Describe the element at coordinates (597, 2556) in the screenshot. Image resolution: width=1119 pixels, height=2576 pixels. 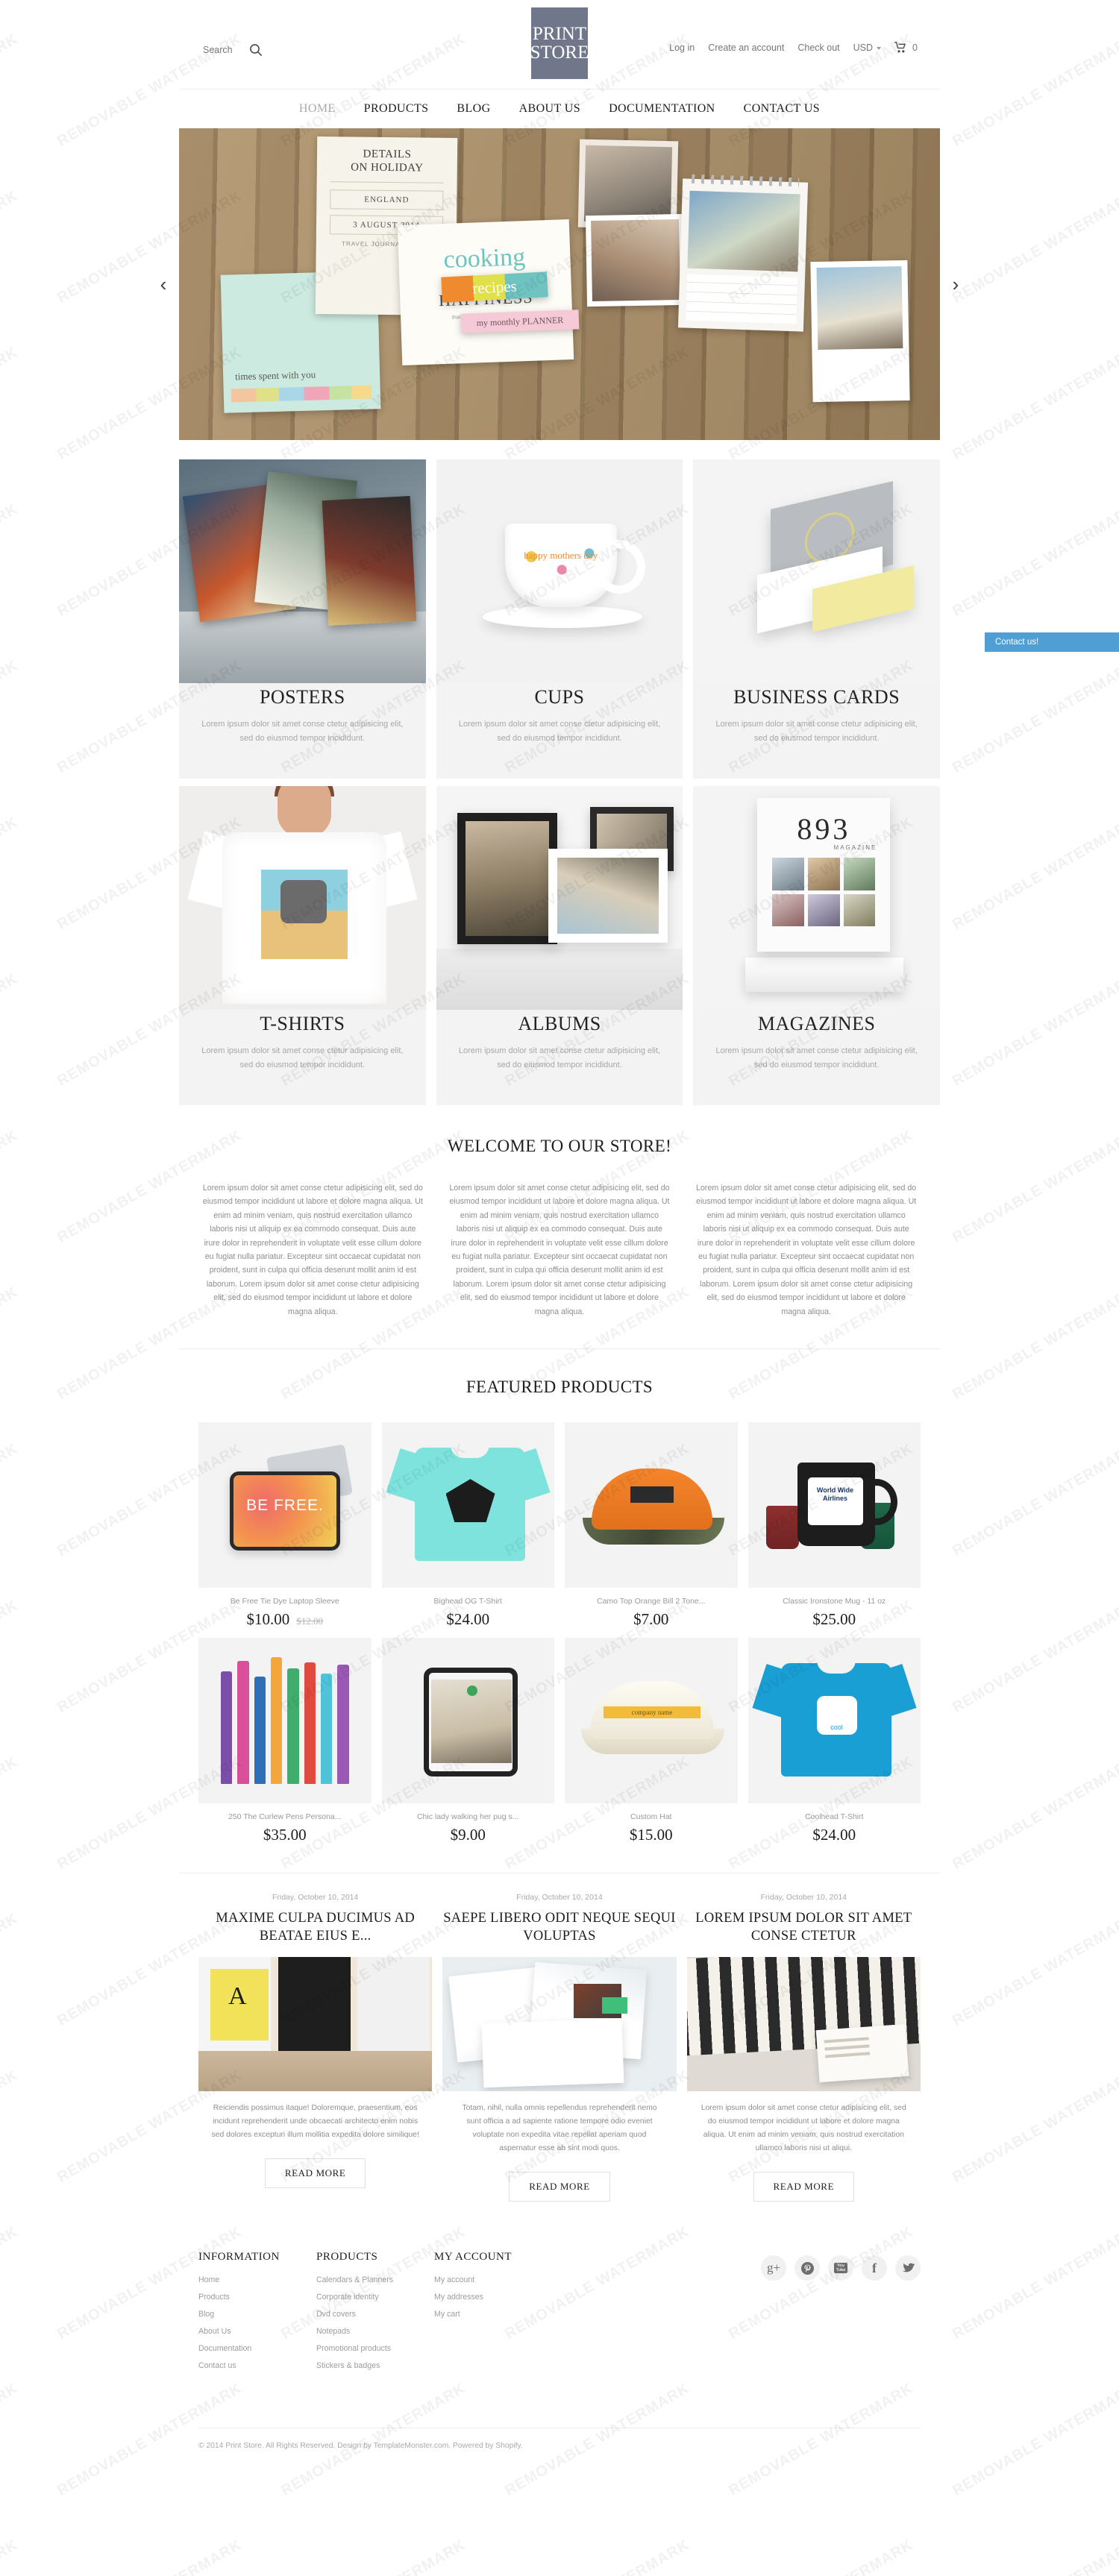
I see `watermark-text: REMOVABLE WATERMARK` at that location.